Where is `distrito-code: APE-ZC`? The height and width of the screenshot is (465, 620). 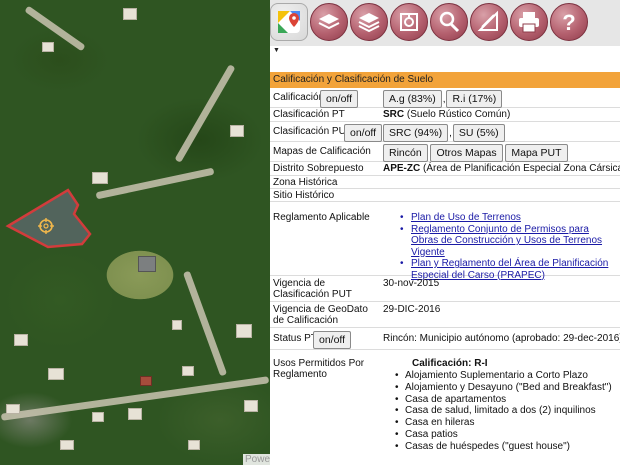
distrito-code: APE-ZC is located at coordinates (402, 168).